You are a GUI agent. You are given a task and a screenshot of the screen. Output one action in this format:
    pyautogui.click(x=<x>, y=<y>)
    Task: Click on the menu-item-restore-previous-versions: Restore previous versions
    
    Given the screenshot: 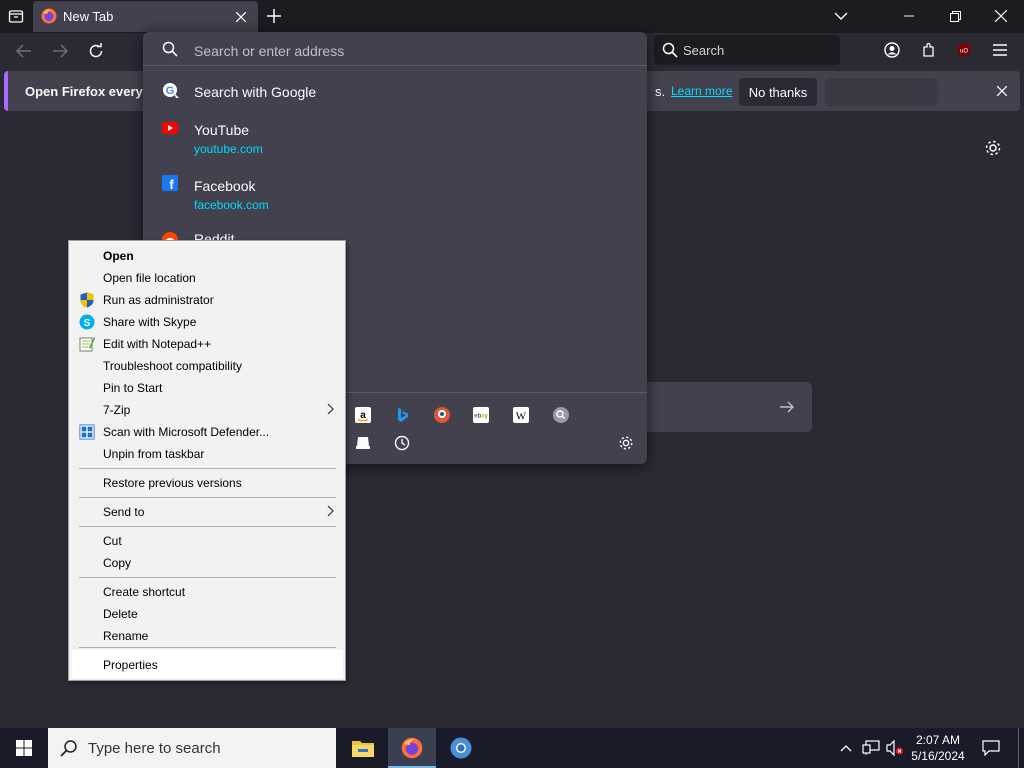 What is the action you would take?
    pyautogui.click(x=172, y=483)
    